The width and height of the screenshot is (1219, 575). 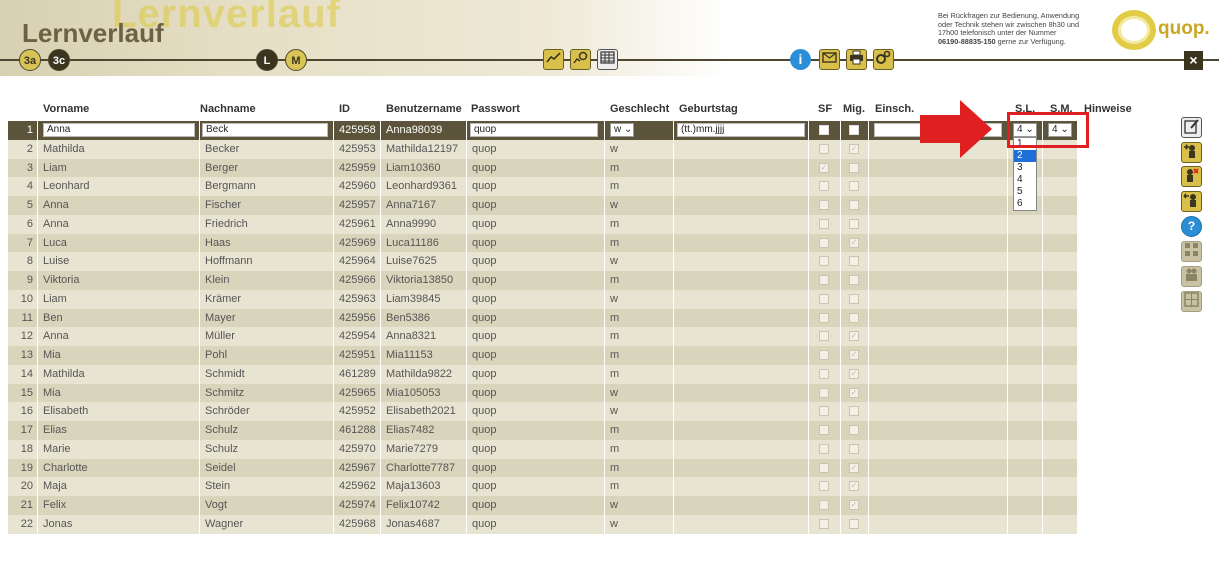 What do you see at coordinates (543, 299) in the screenshot?
I see `table-row: 10 Liam Krämer 425963 Liam39845 quop w` at bounding box center [543, 299].